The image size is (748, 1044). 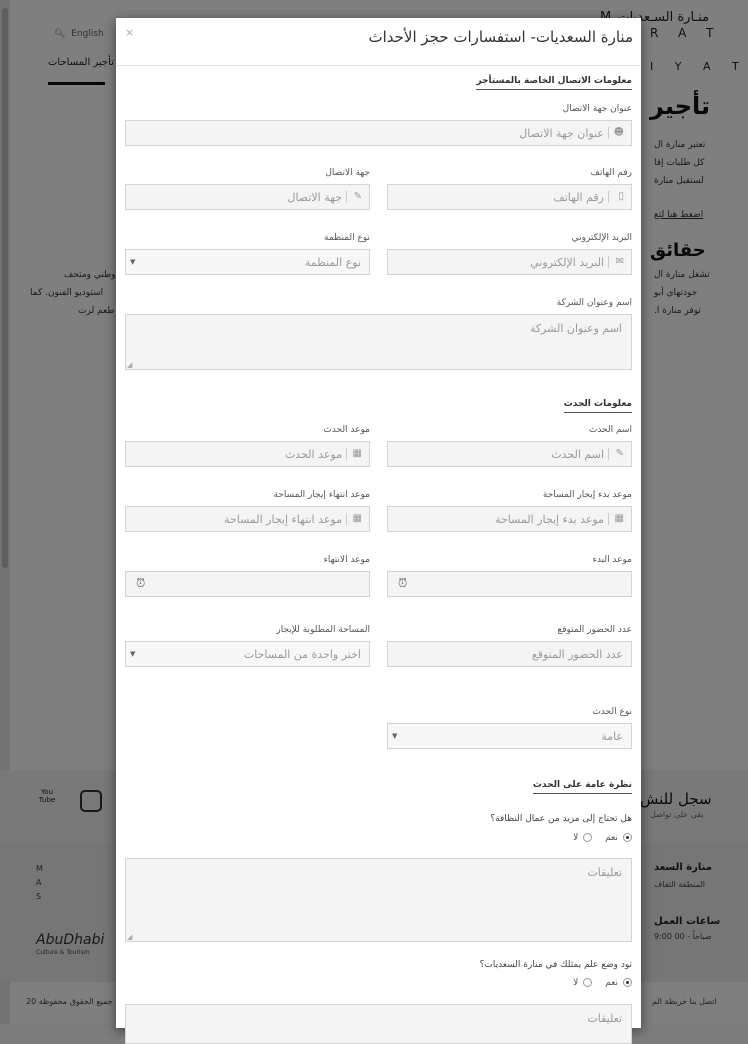 What do you see at coordinates (346, 430) in the screenshot?
I see `event-date-label: موعد الحدث` at bounding box center [346, 430].